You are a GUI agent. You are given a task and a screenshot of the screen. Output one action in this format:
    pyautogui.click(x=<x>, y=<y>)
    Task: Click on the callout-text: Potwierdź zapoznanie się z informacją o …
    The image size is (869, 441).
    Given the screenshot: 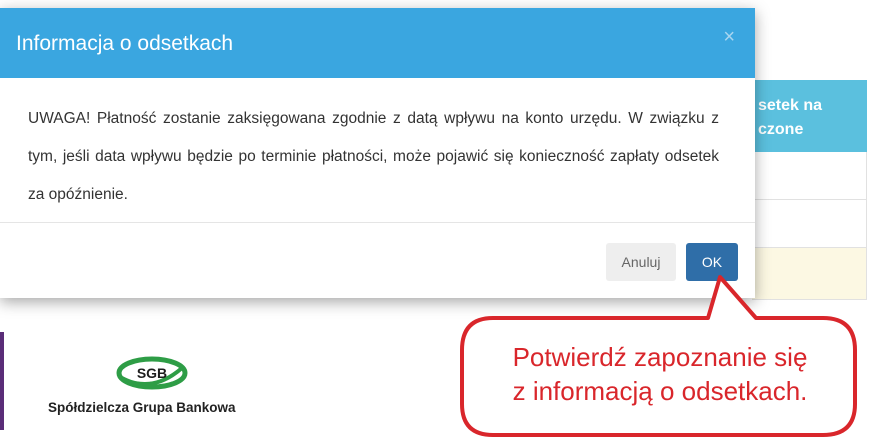 What is the action you would take?
    pyautogui.click(x=660, y=374)
    